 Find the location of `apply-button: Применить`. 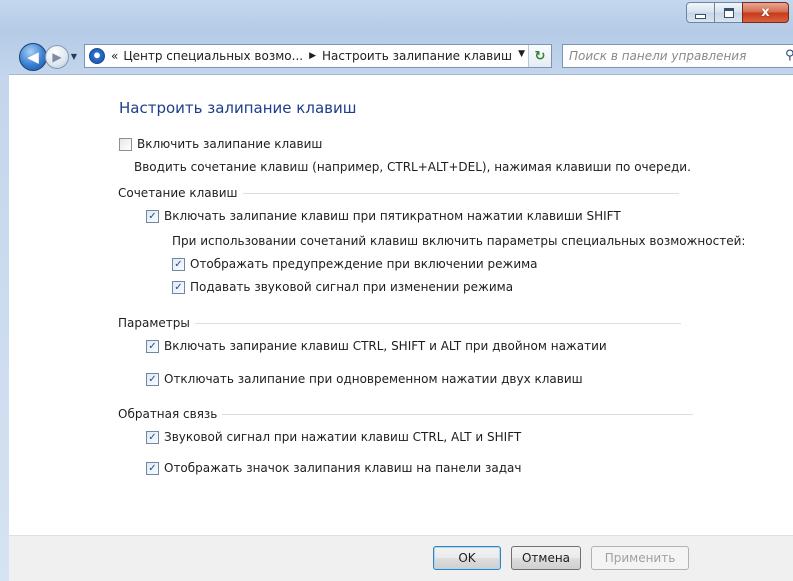

apply-button: Применить is located at coordinates (640, 558).